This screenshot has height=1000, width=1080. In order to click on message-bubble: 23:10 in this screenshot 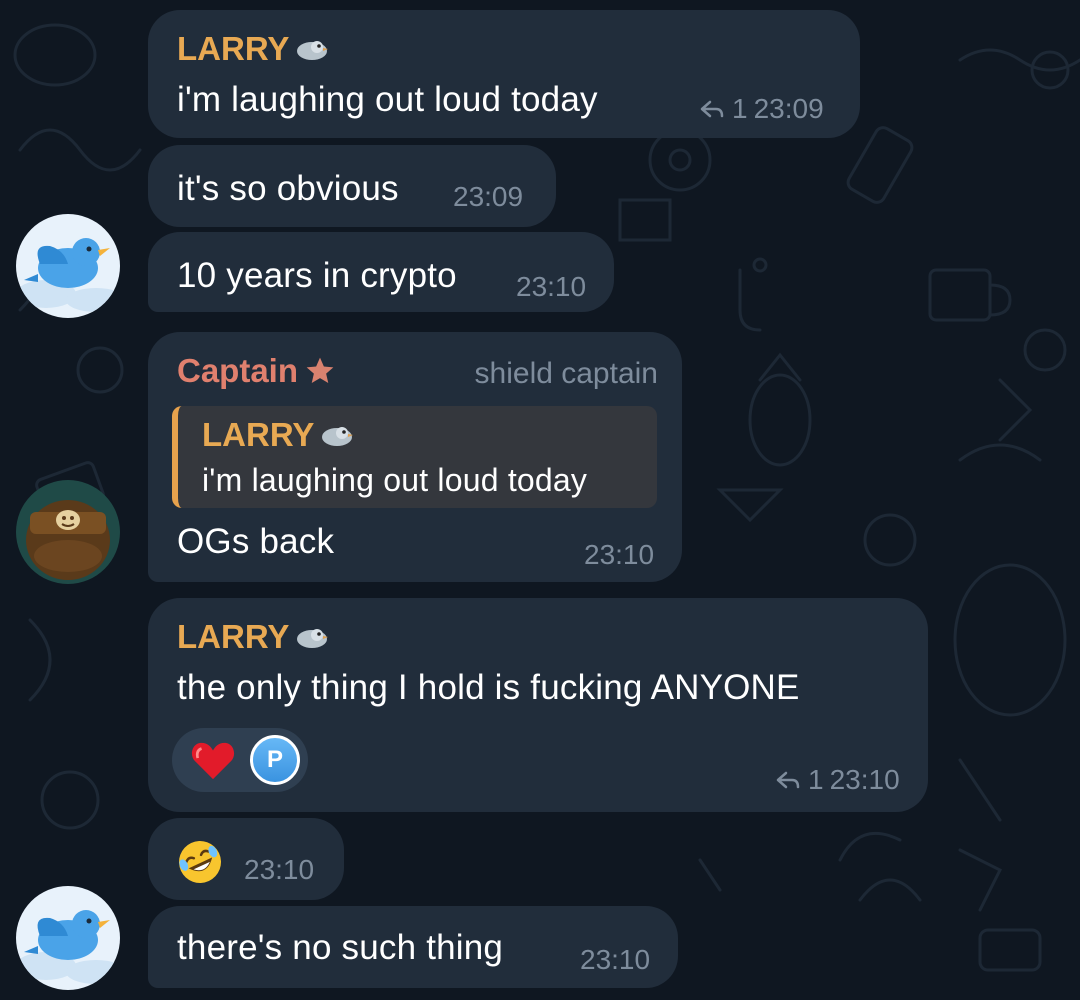, I will do `click(246, 859)`.